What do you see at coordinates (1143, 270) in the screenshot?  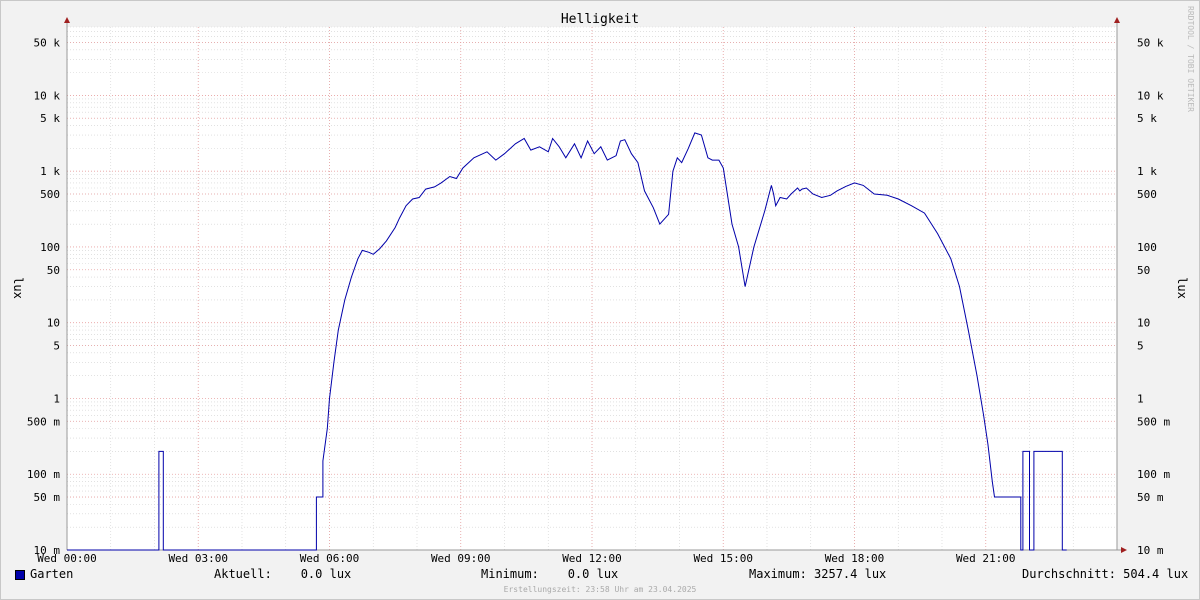 I see `y-tick-label-right: 50` at bounding box center [1143, 270].